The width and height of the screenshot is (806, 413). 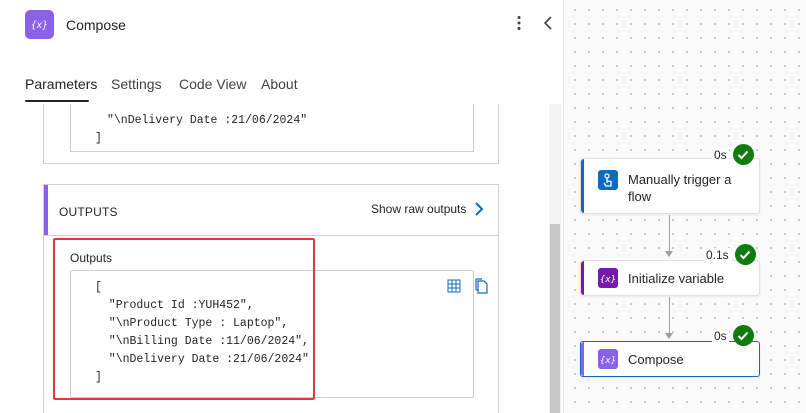 What do you see at coordinates (46, 210) in the screenshot?
I see `outputs-accent-bar` at bounding box center [46, 210].